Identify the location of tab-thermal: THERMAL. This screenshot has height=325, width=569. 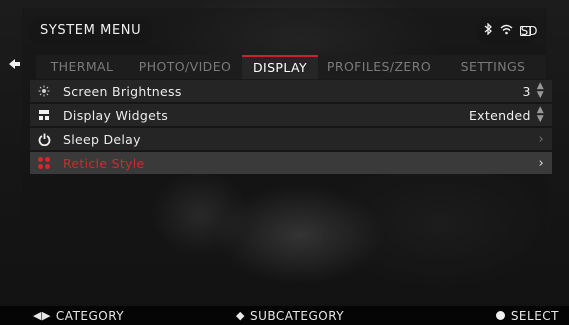
(82, 67).